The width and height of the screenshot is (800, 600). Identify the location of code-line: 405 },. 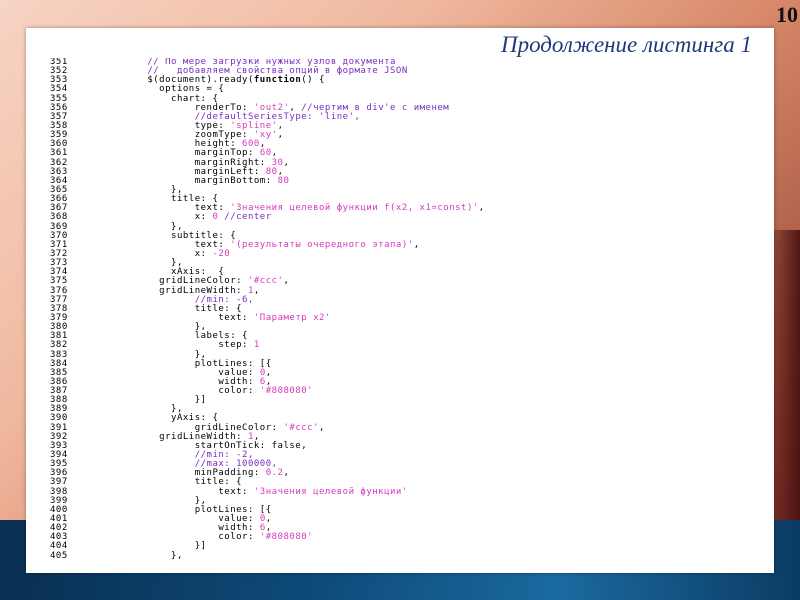
(415, 555).